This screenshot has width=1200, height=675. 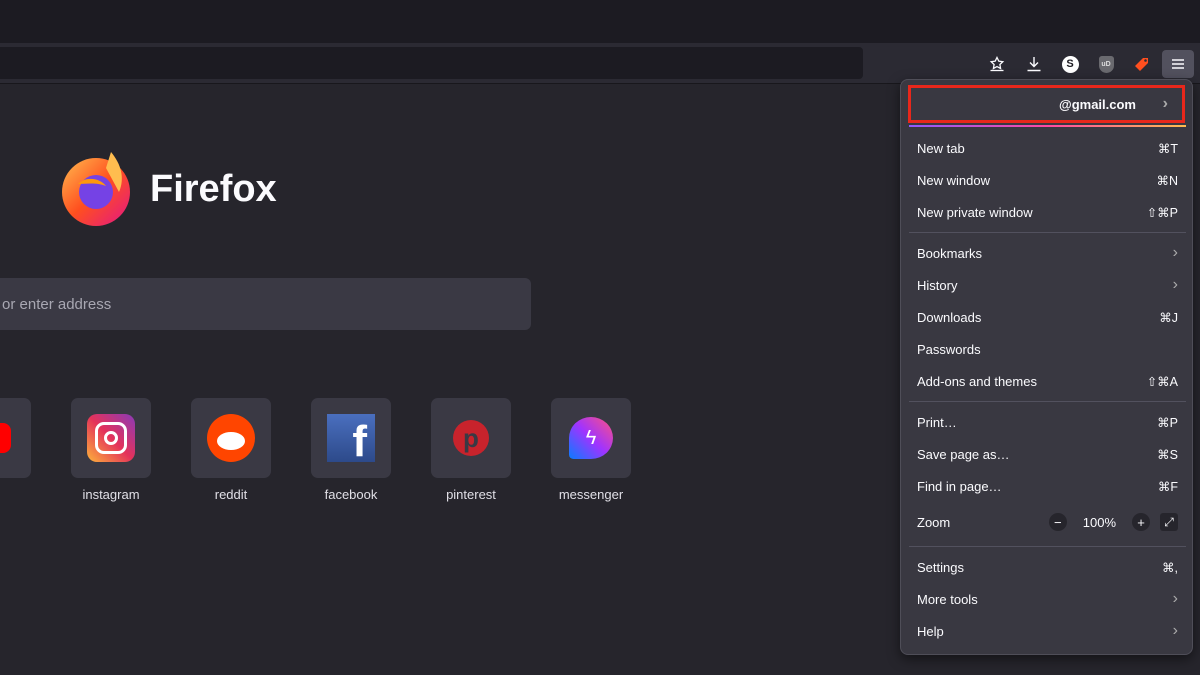 What do you see at coordinates (25, 494) in the screenshot?
I see `tile-label: be` at bounding box center [25, 494].